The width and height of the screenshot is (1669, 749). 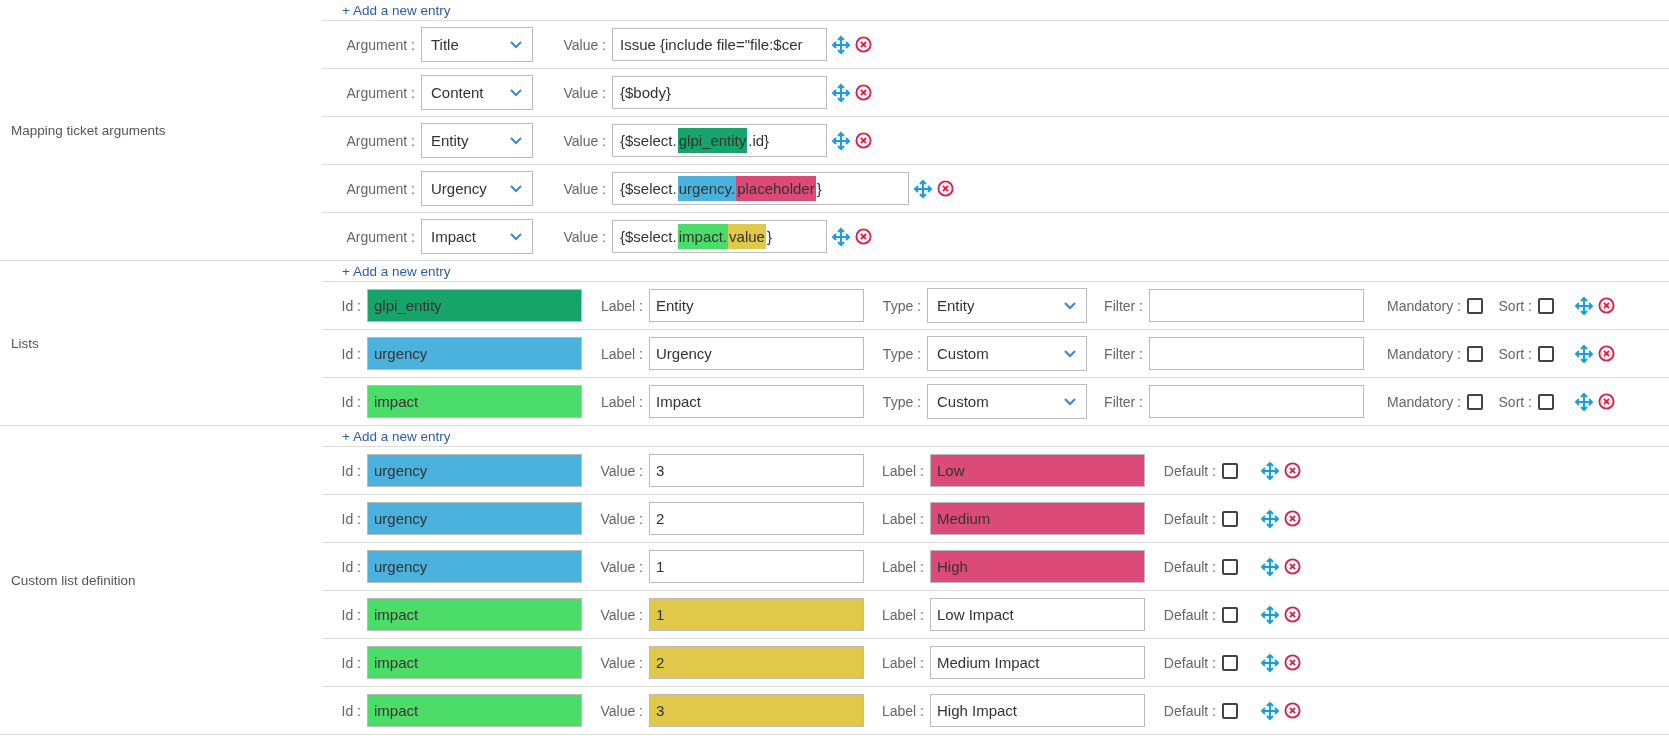 I want to click on input-field: Urgency, so click(x=756, y=353).